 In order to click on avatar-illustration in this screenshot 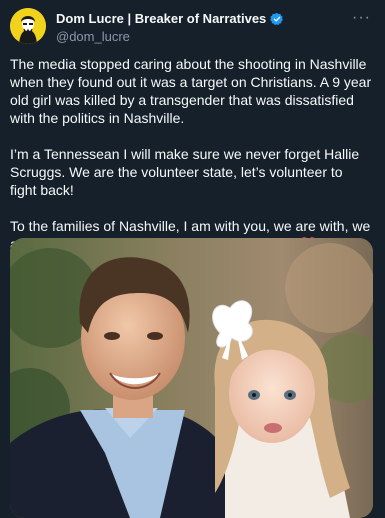, I will do `click(28, 26)`.